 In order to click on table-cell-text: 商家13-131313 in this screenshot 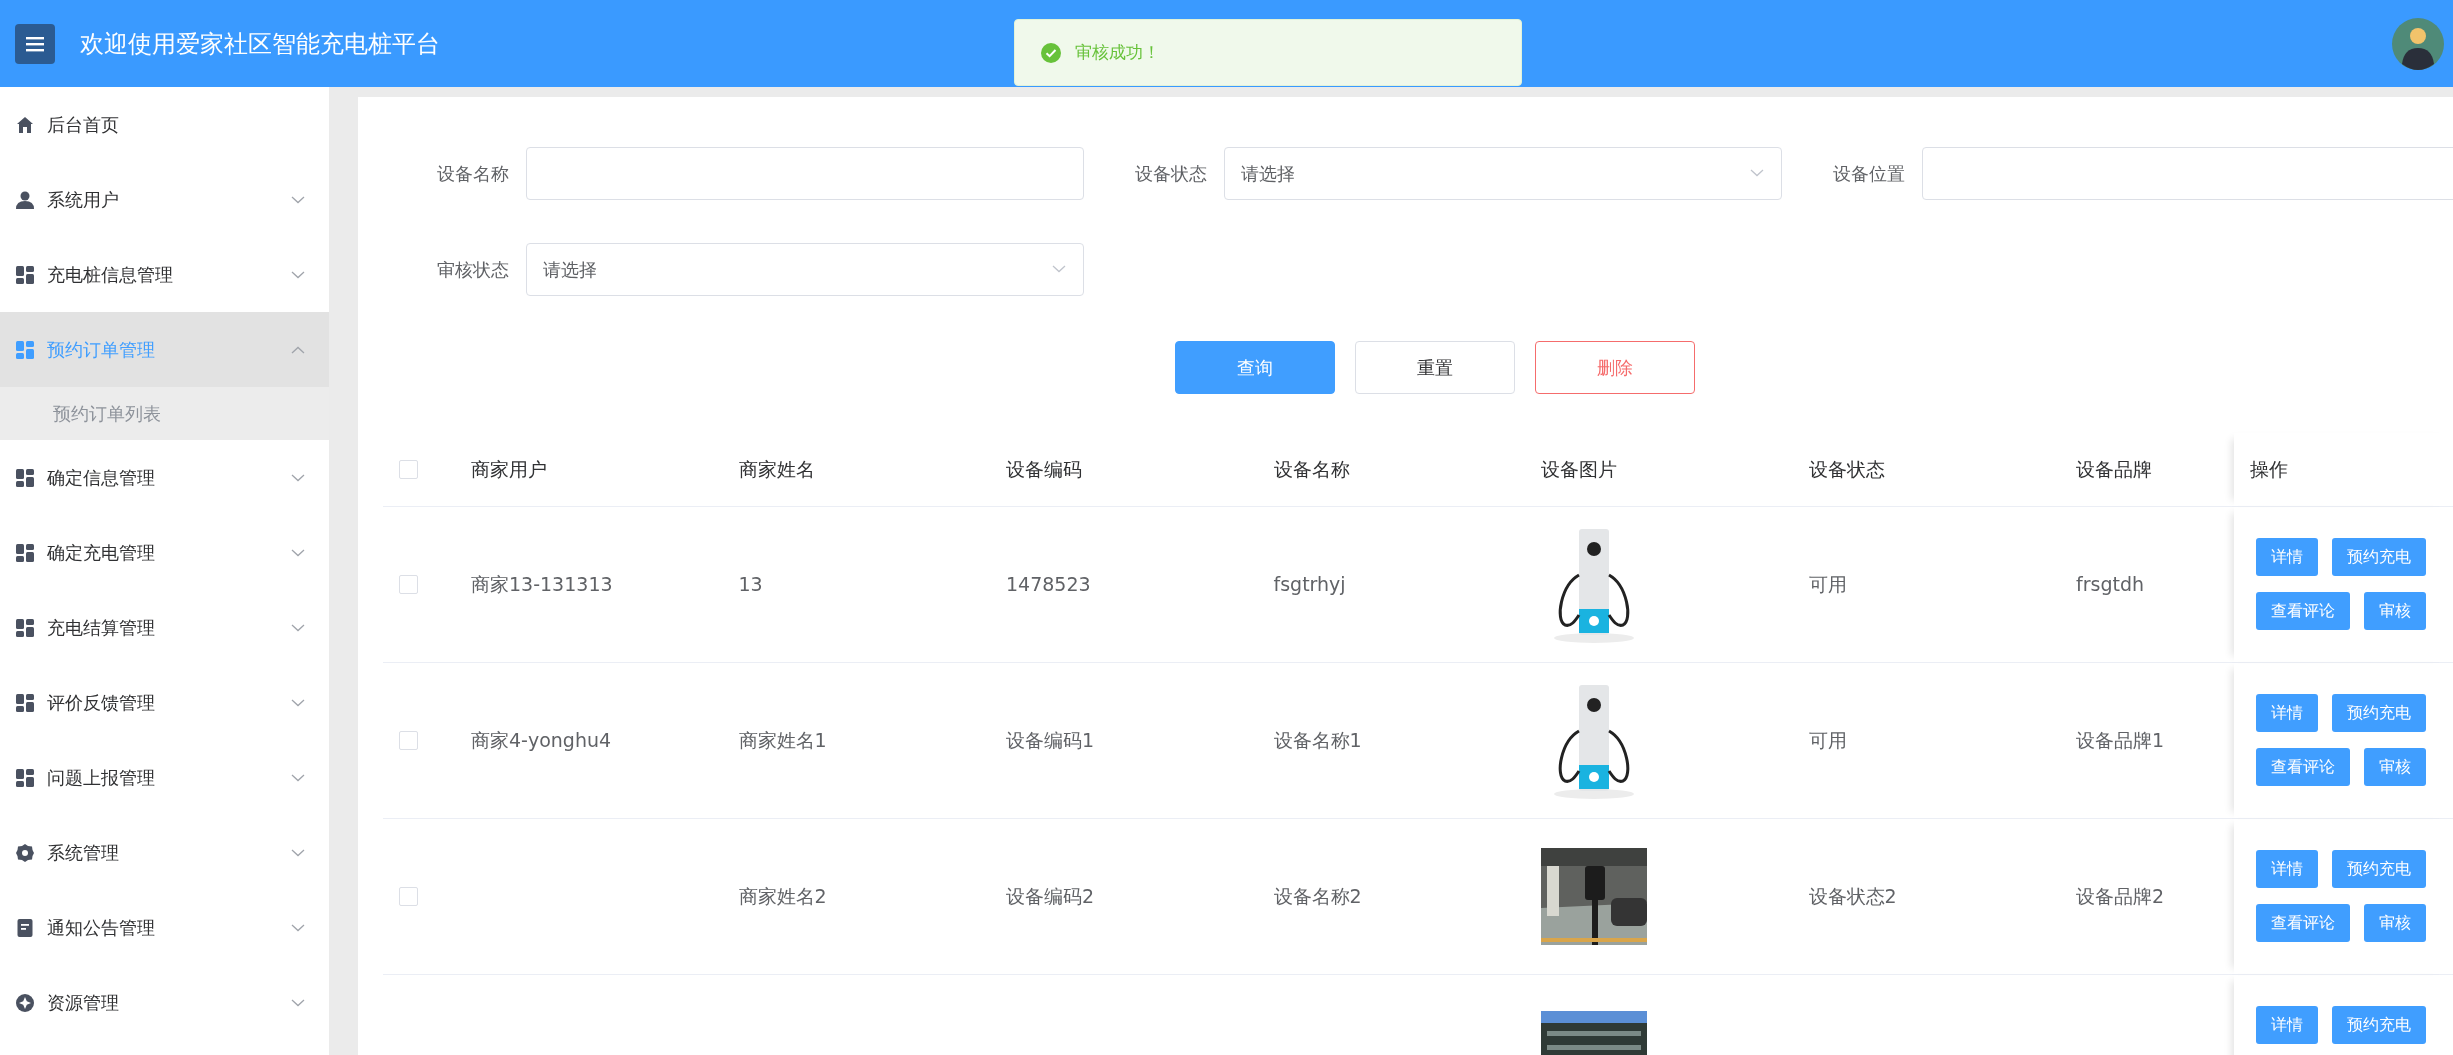, I will do `click(542, 585)`.